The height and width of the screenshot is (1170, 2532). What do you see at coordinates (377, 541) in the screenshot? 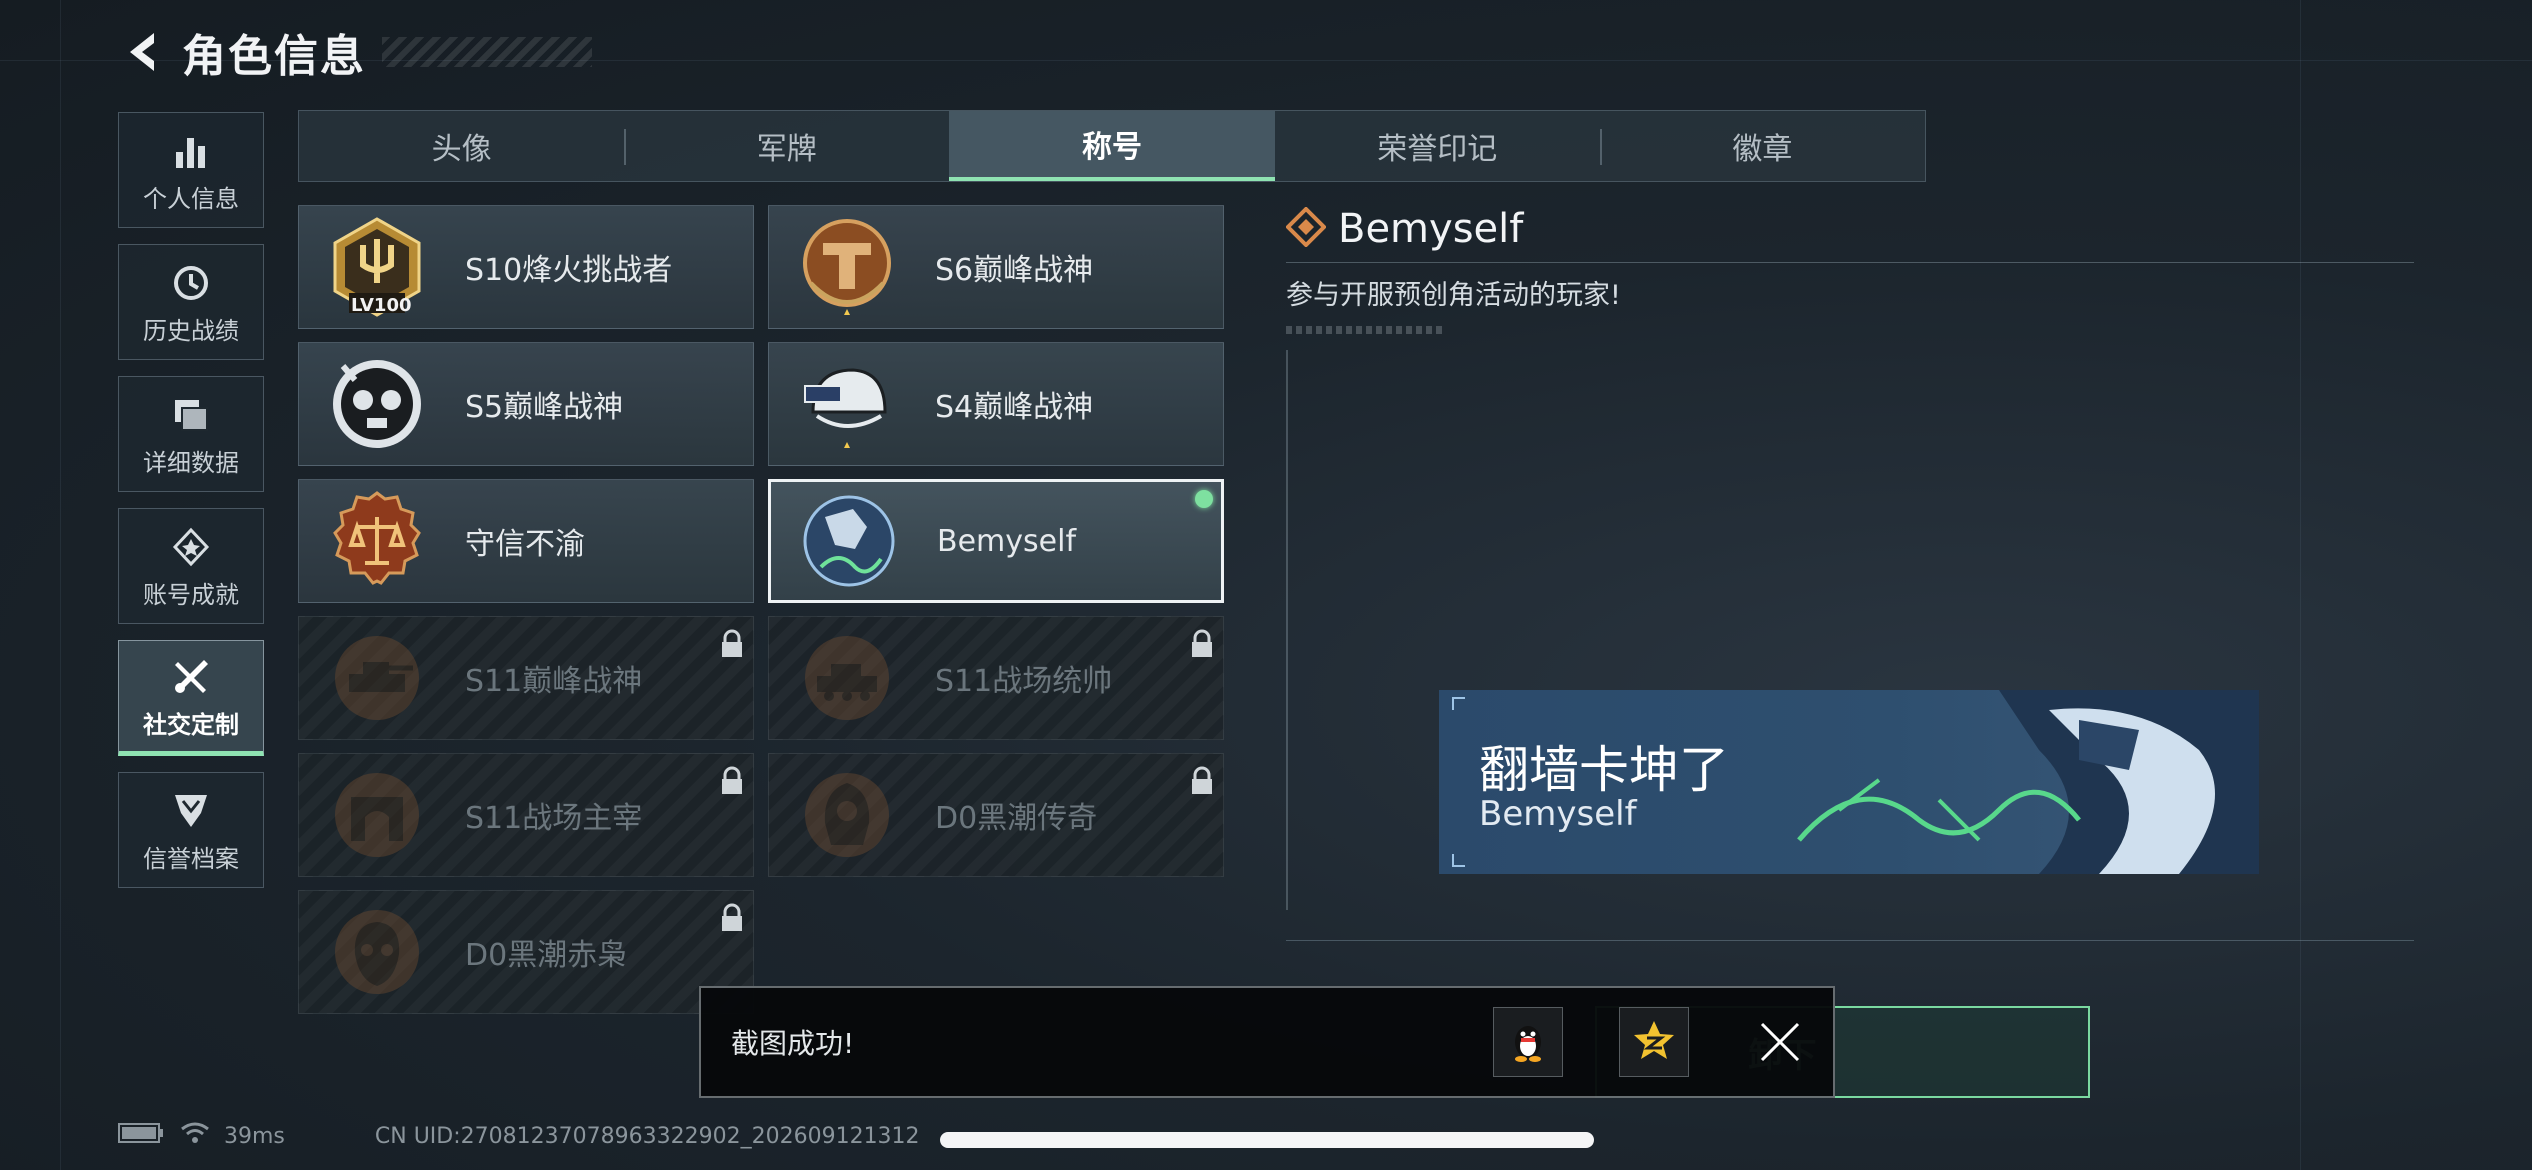
I see `scales-emblem-icon` at bounding box center [377, 541].